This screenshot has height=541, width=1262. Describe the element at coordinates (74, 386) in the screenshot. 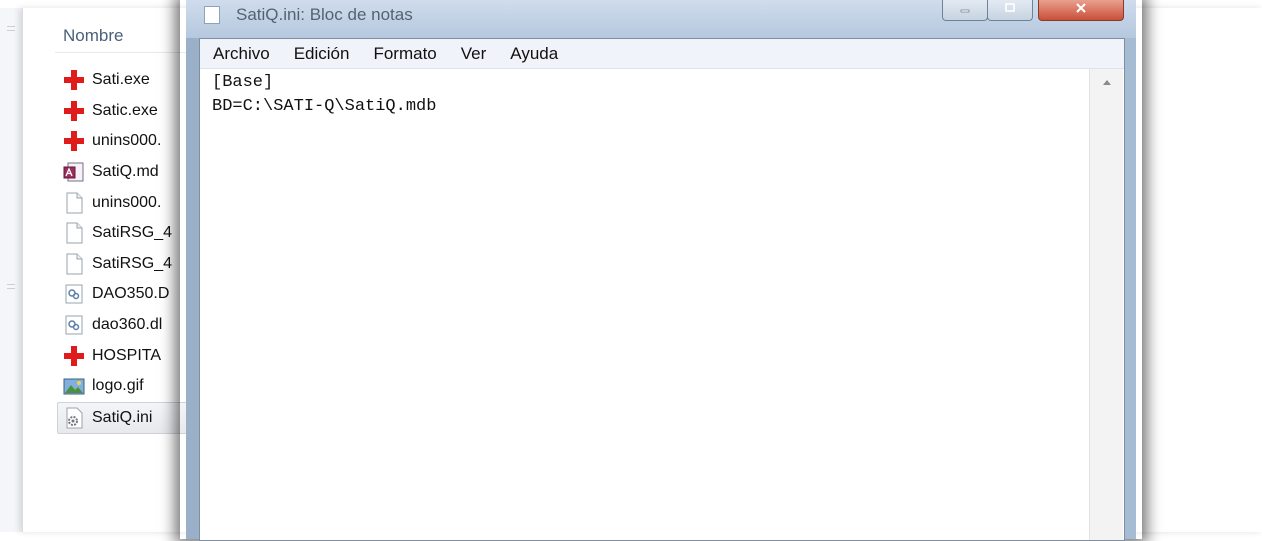

I see `image-icon` at that location.